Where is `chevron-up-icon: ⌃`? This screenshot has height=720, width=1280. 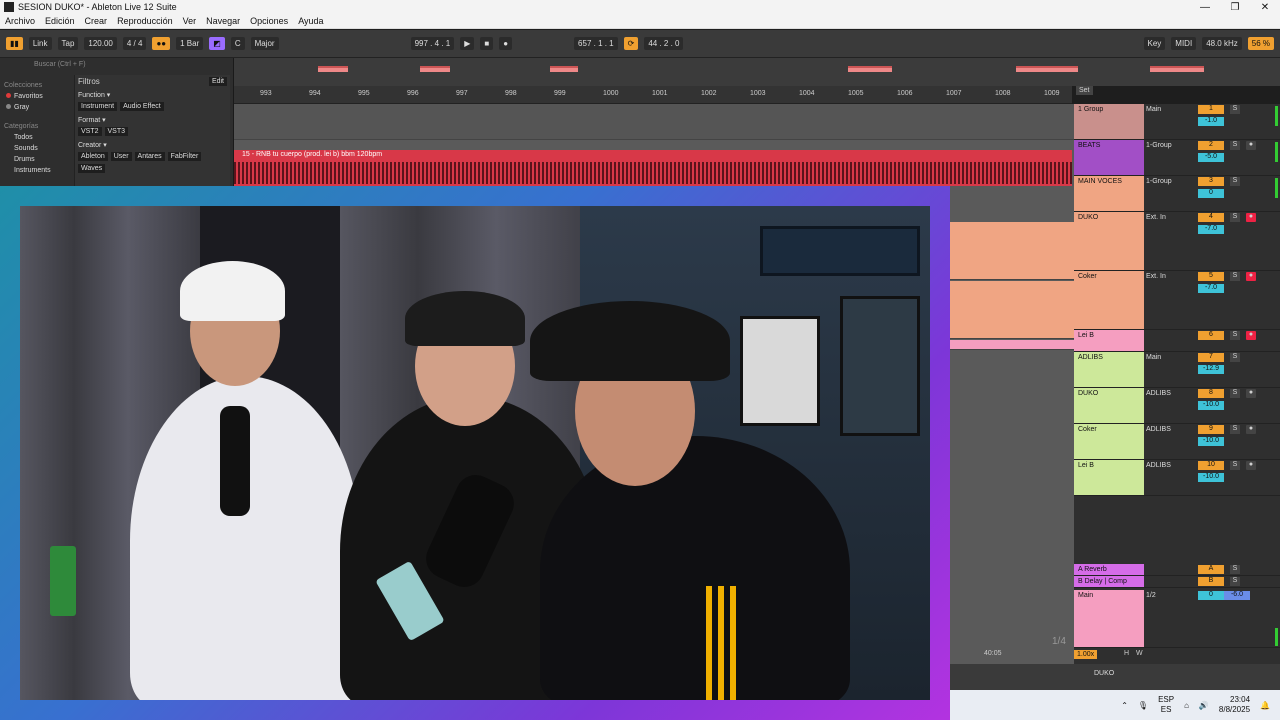 chevron-up-icon: ⌃ is located at coordinates (1124, 705).